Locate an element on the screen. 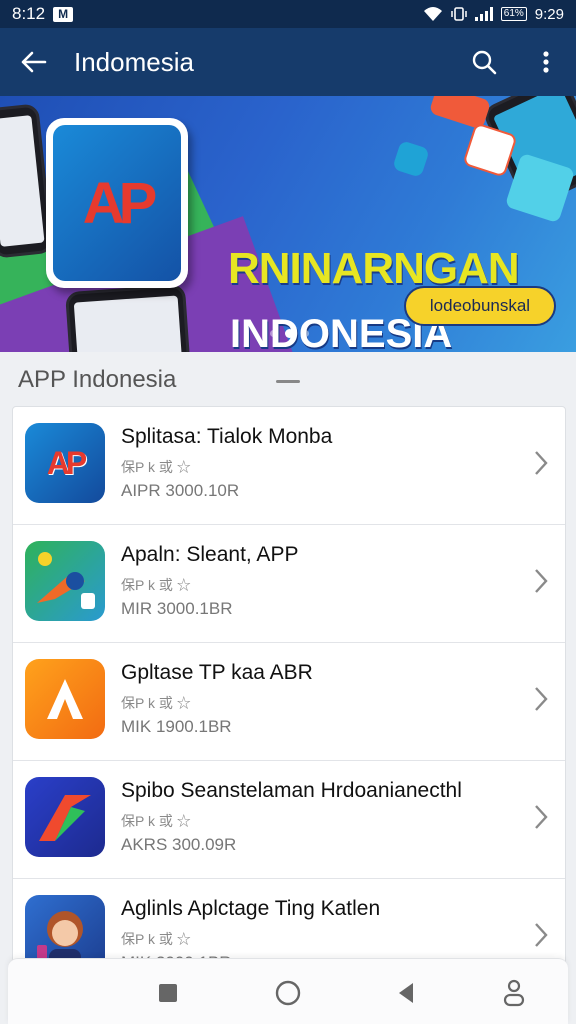 The height and width of the screenshot is (1024, 576). list-item: Apaln: Sleant, APP 保P k 或 ☆ MIR 3000.1BR is located at coordinates (289, 584).